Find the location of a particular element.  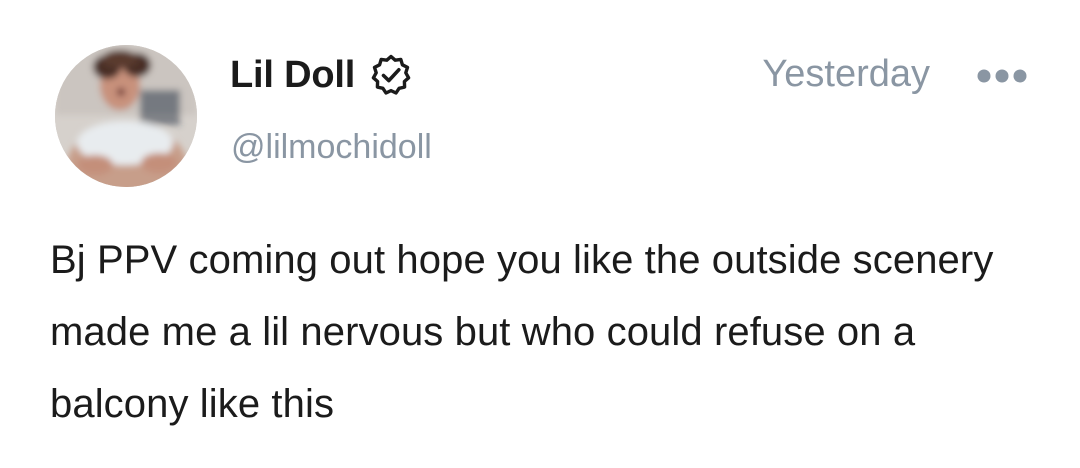

avatar is located at coordinates (126, 116).